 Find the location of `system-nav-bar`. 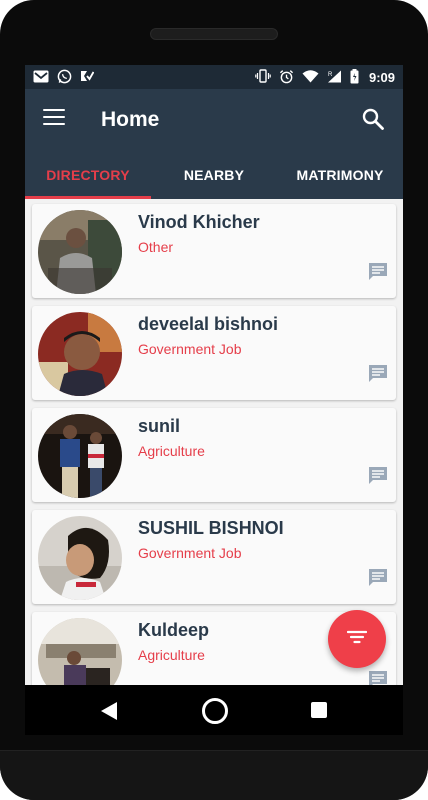

system-nav-bar is located at coordinates (214, 710).